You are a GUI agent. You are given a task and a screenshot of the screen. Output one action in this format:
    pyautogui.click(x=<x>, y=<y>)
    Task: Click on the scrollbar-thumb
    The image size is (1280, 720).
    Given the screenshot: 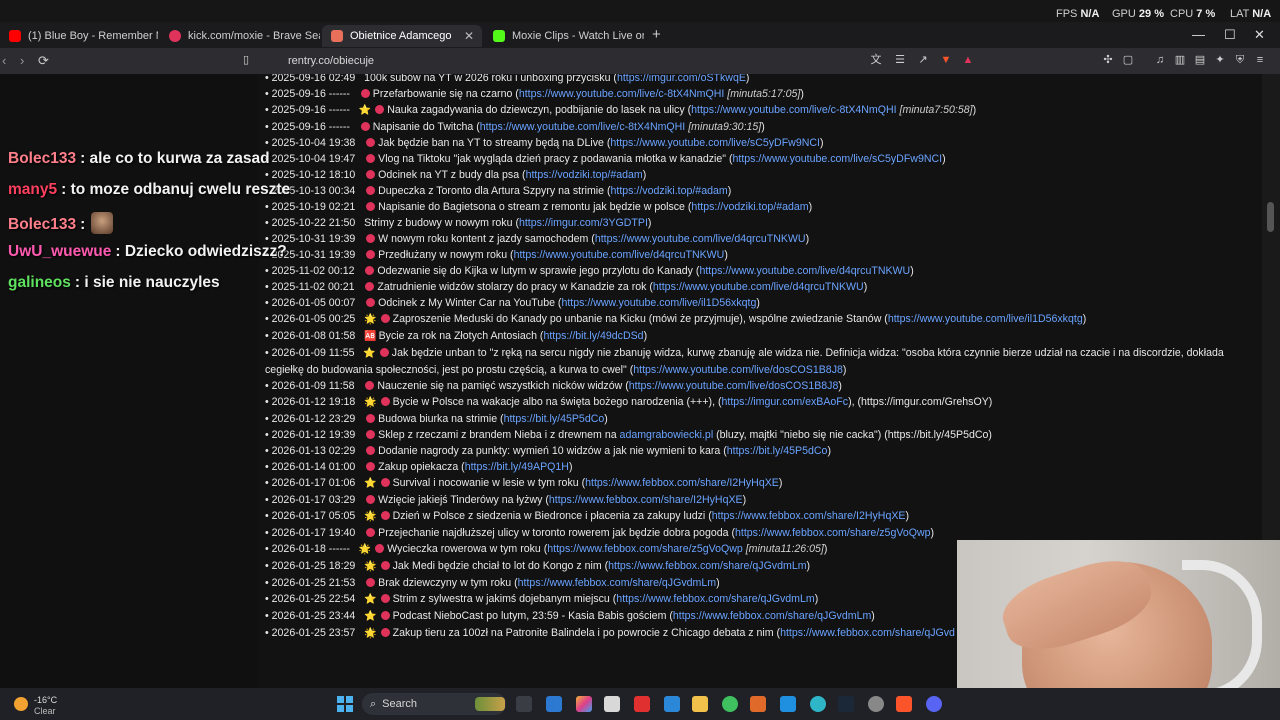 What is the action you would take?
    pyautogui.click(x=1270, y=217)
    